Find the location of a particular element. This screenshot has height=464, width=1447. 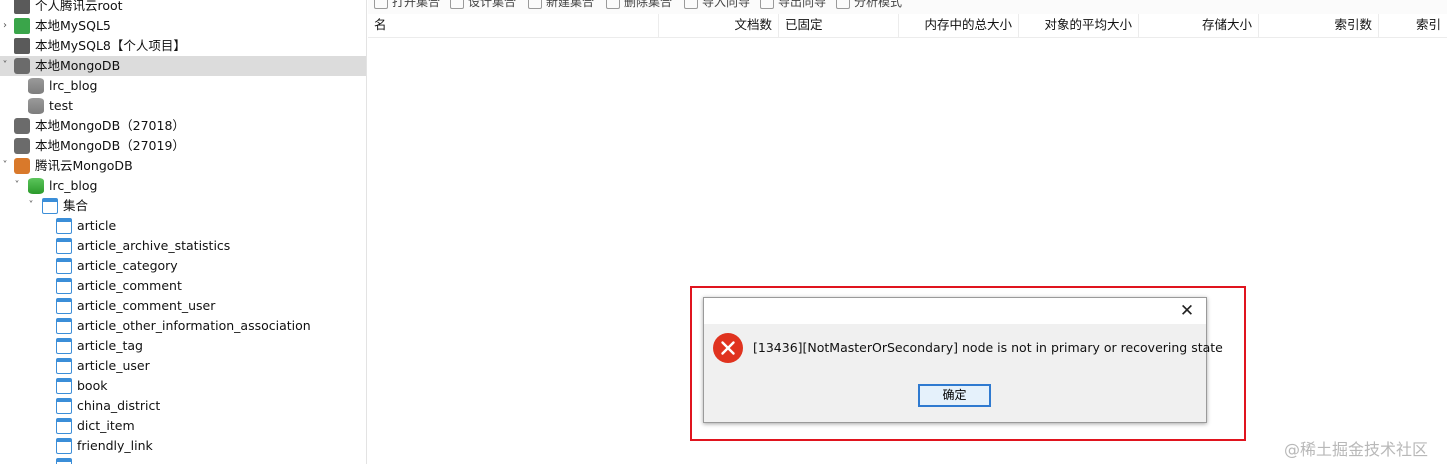

tree-item-label: friendly_link is located at coordinates (115, 445).